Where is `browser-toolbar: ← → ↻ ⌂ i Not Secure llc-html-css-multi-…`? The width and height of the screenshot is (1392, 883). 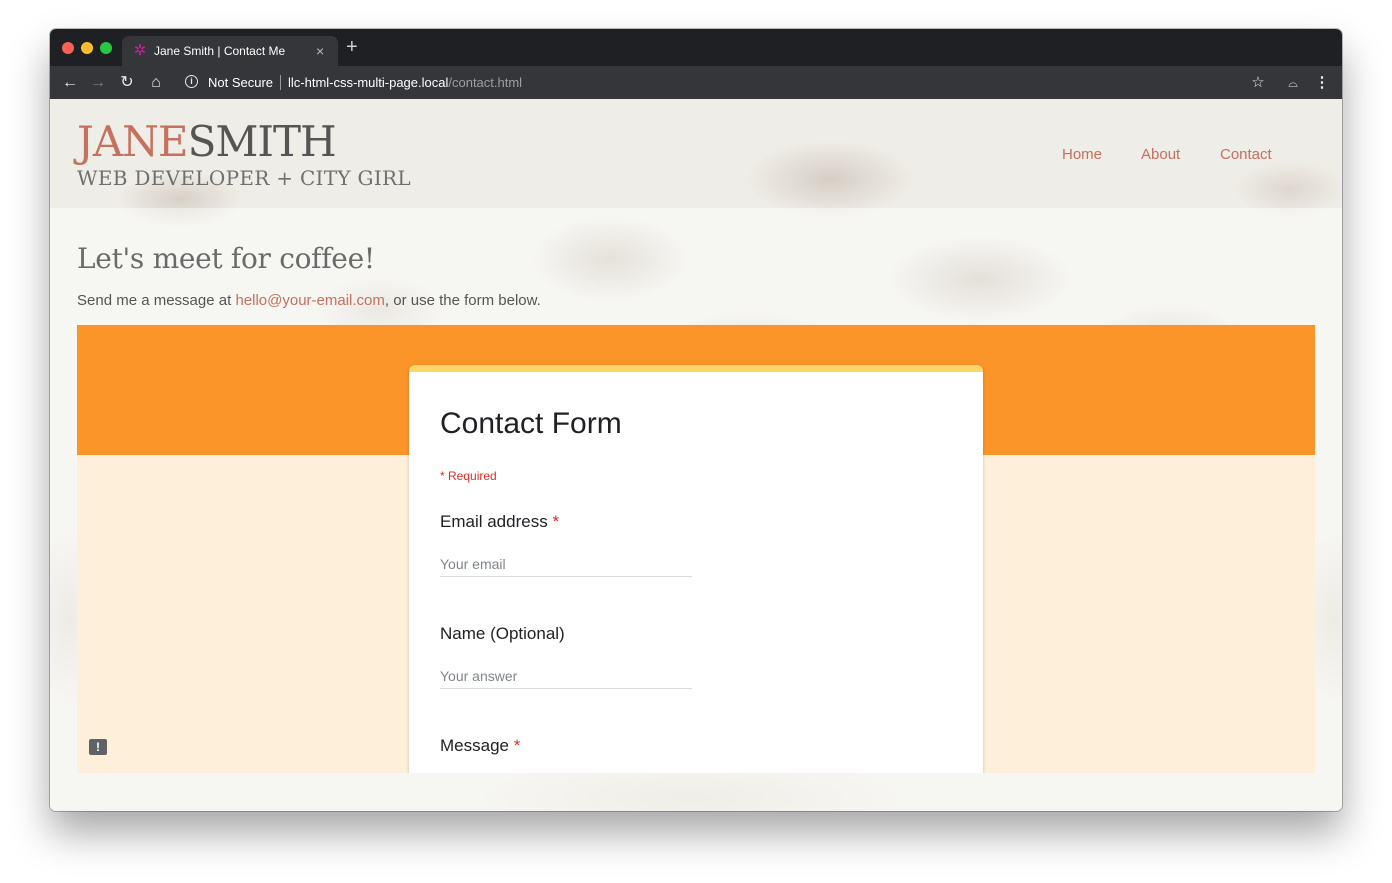 browser-toolbar: ← → ↻ ⌂ i Not Secure llc-html-css-multi-… is located at coordinates (696, 82).